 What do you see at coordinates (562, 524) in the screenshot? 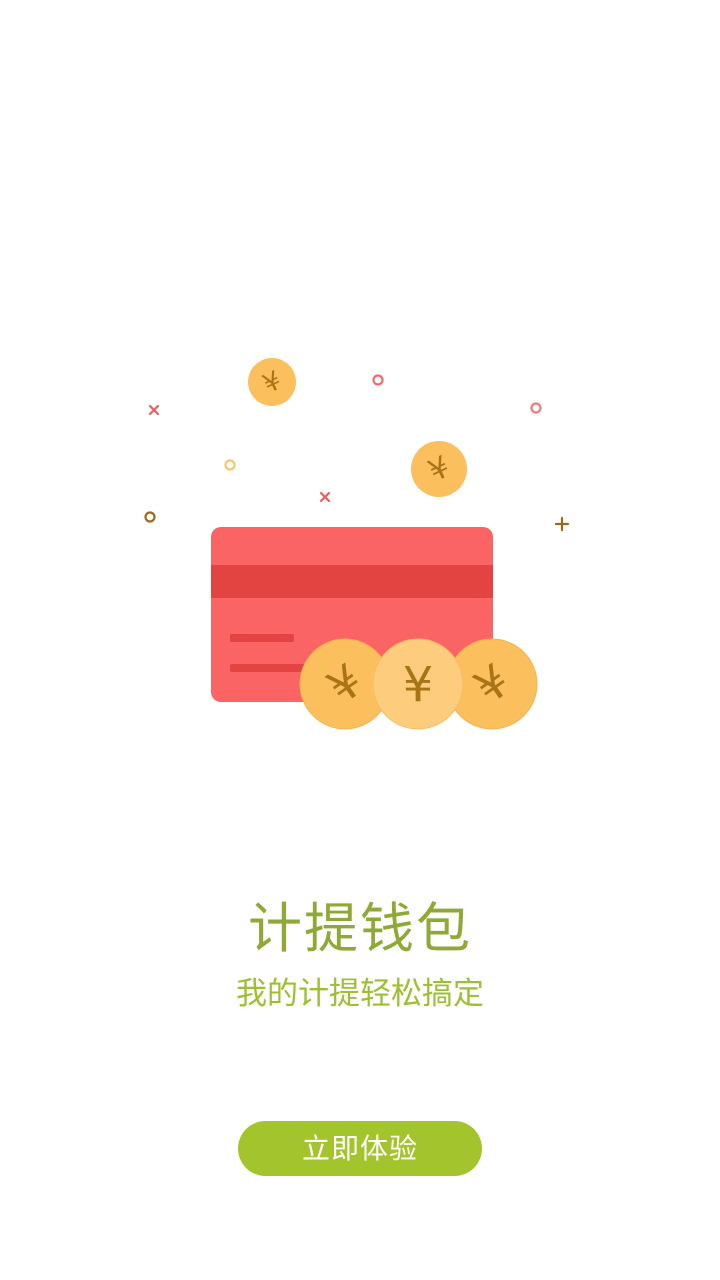
I see `sparkle-plus` at bounding box center [562, 524].